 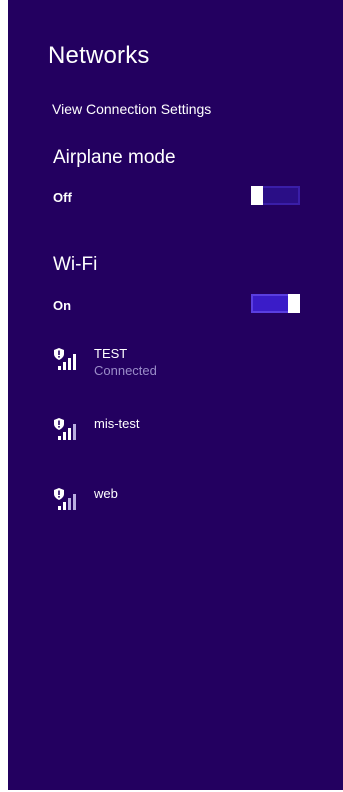 I want to click on network-item-web: web, so click(x=178, y=506).